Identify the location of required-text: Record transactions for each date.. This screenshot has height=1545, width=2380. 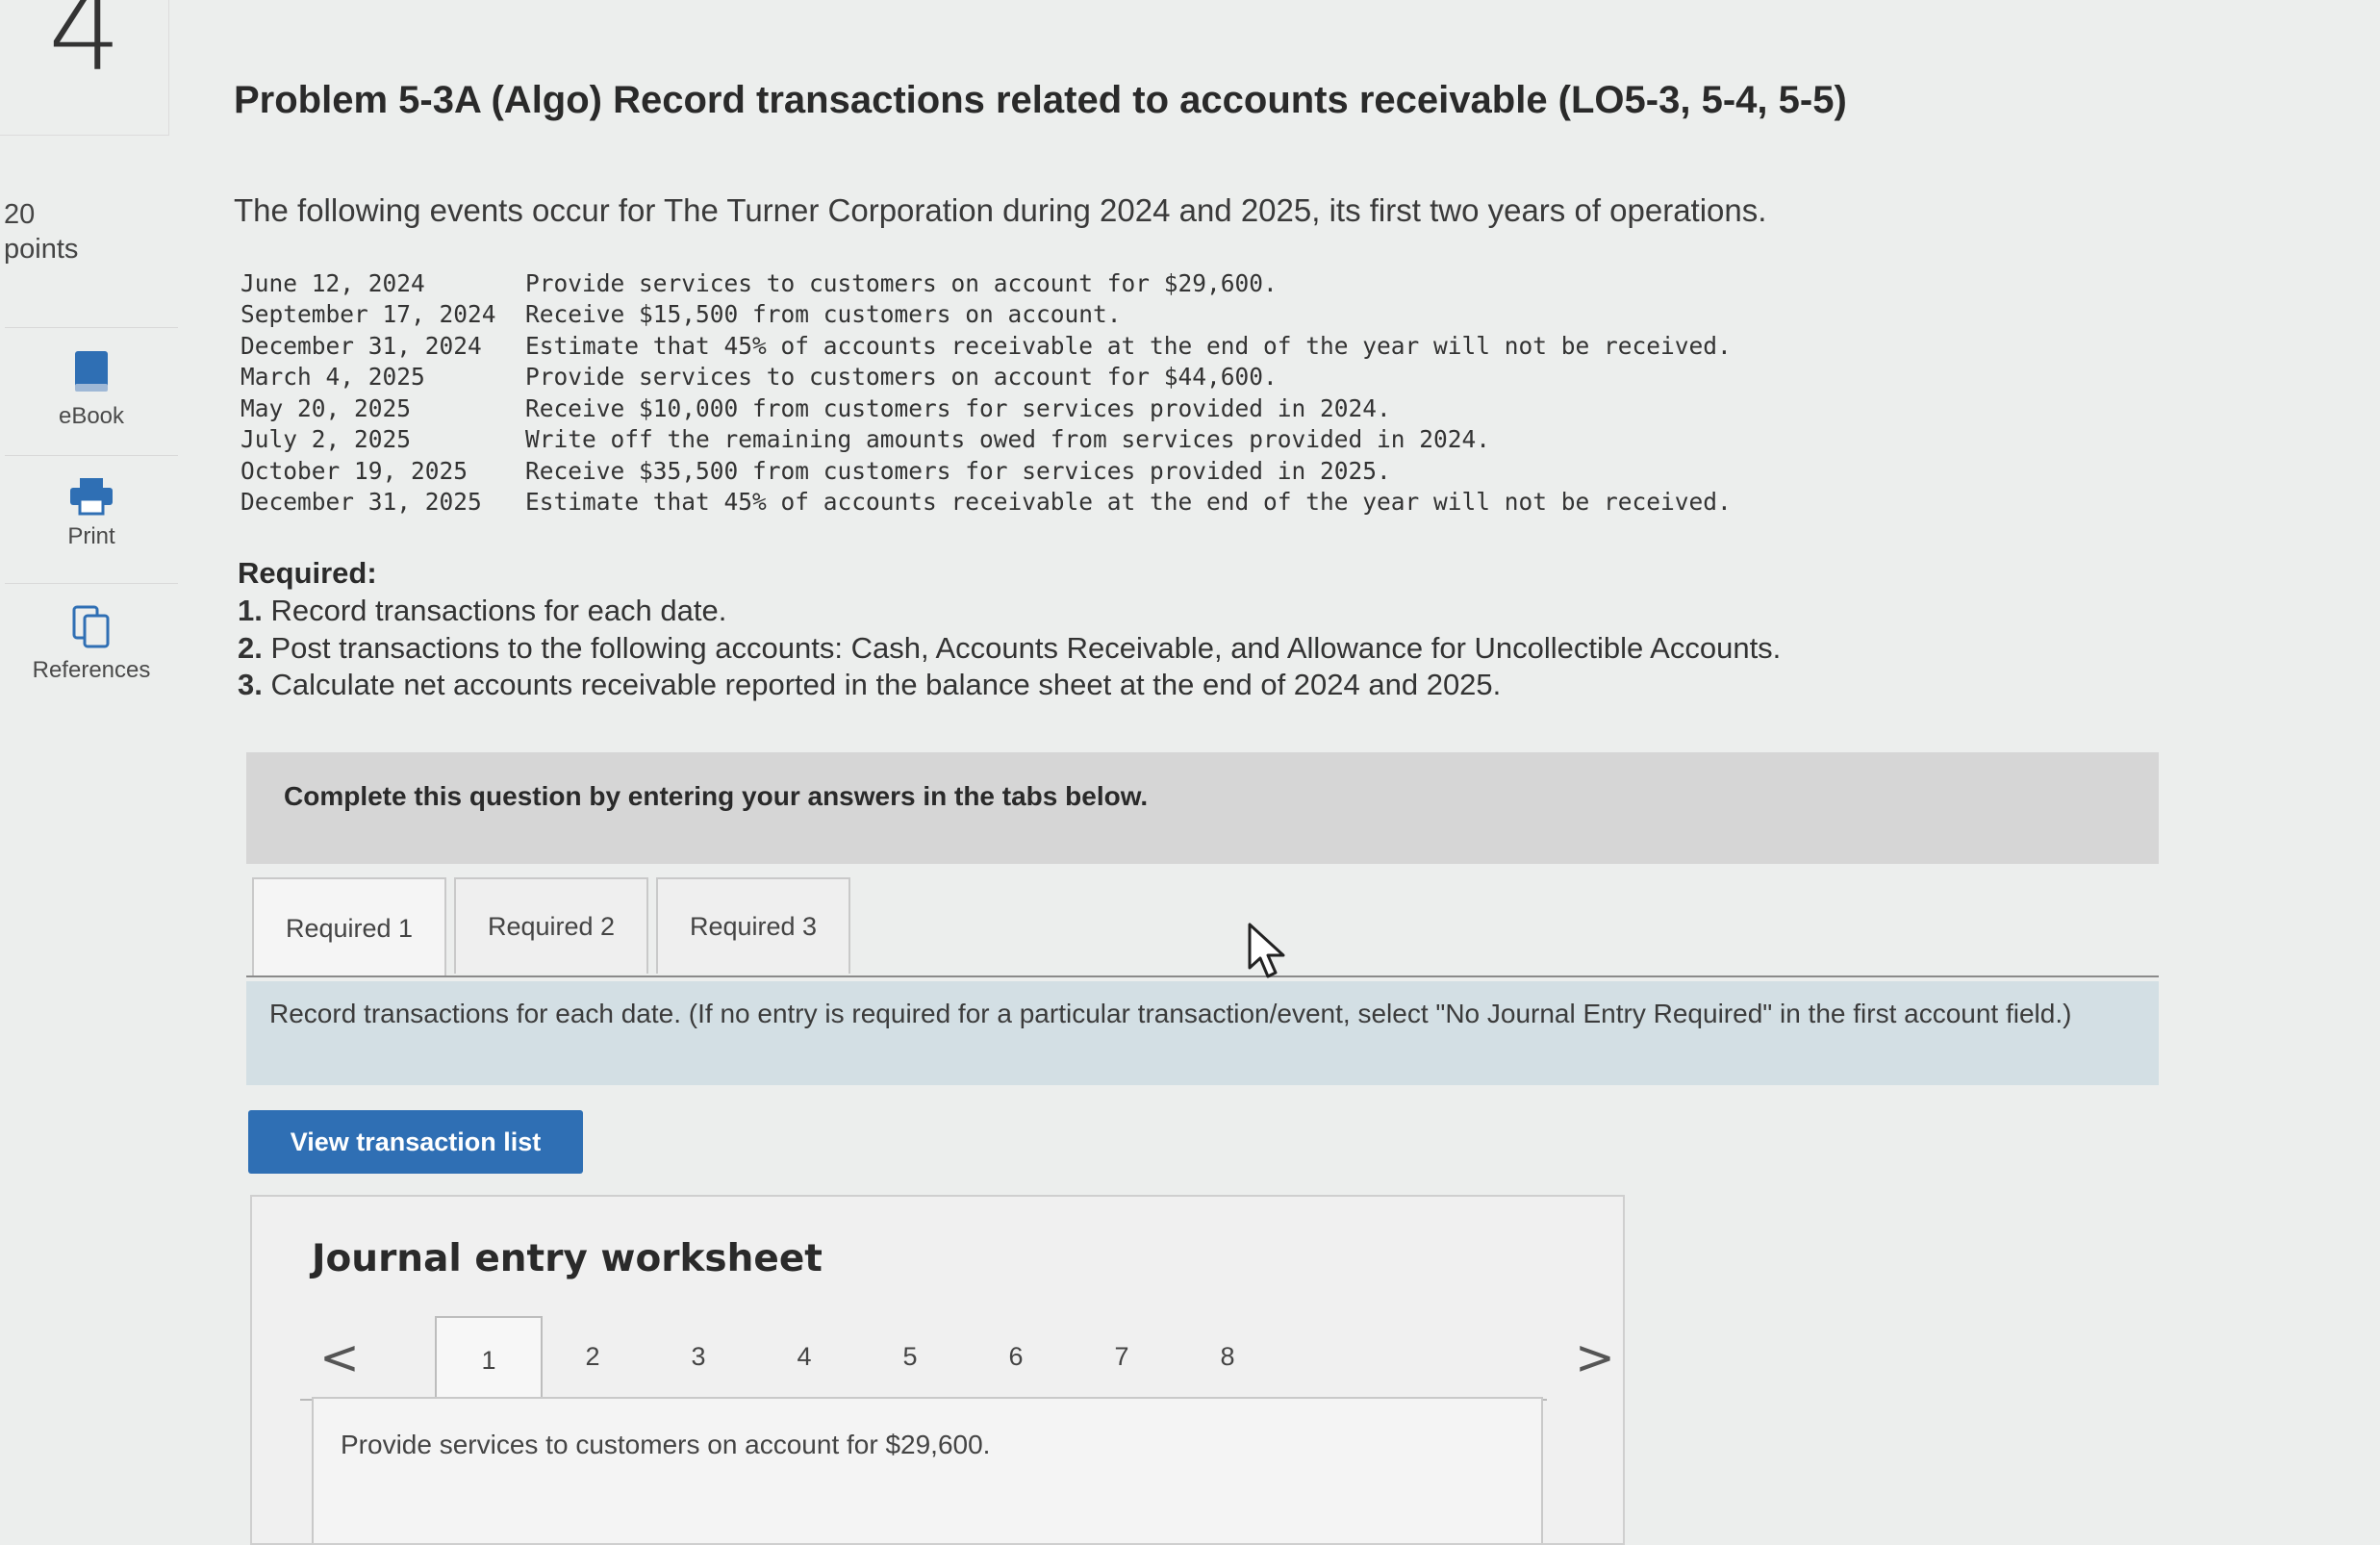
(499, 611).